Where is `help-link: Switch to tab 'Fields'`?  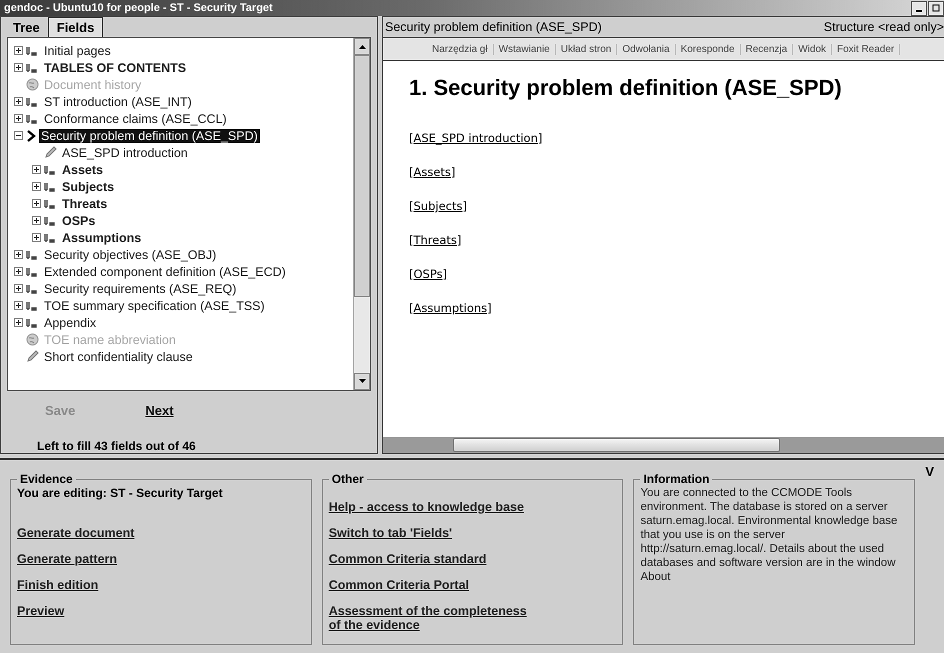 help-link: Switch to tab 'Fields' is located at coordinates (390, 533).